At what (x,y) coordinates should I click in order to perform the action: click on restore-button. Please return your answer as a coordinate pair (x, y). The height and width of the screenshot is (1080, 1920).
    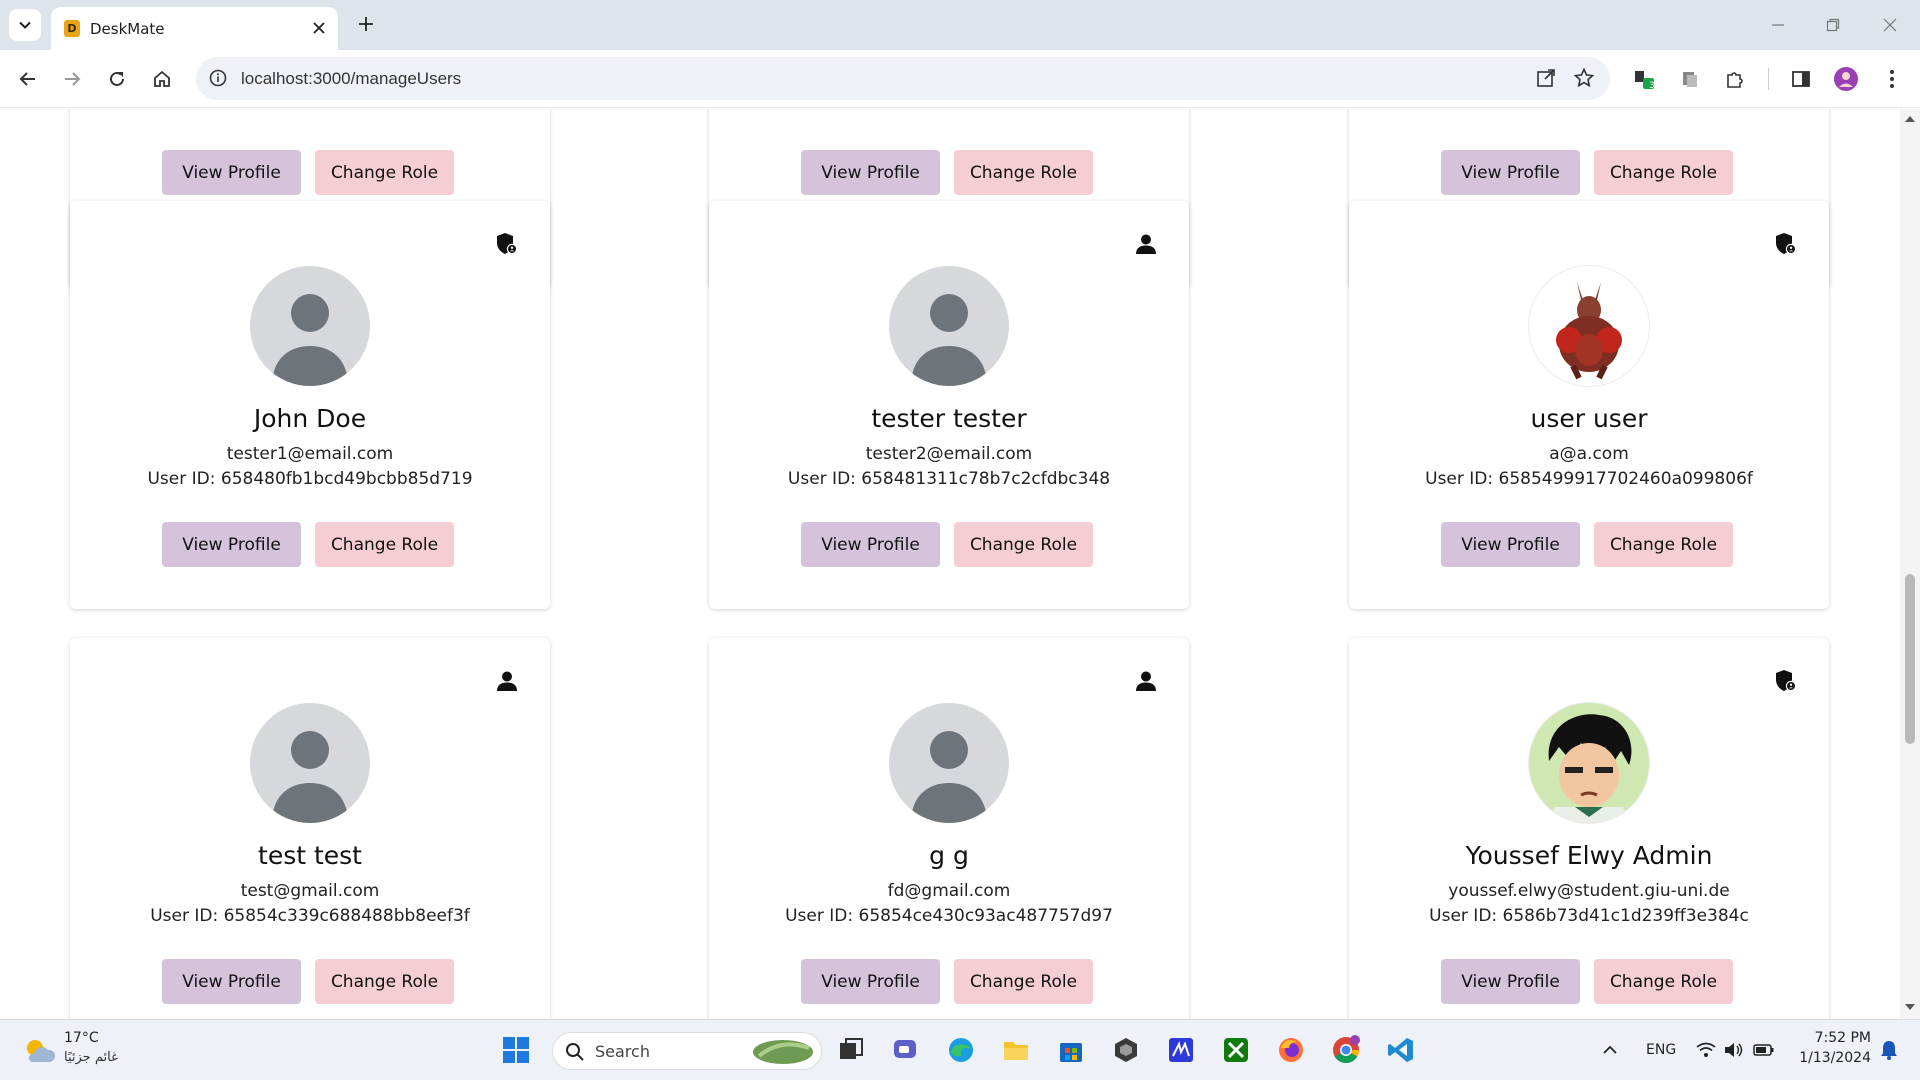
    Looking at the image, I should click on (1833, 25).